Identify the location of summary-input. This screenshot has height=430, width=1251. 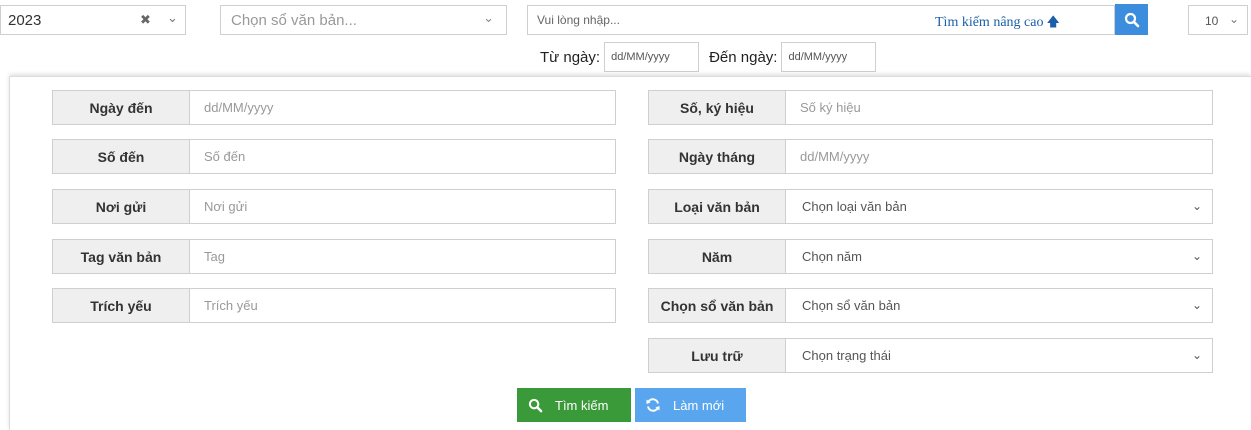
(402, 305).